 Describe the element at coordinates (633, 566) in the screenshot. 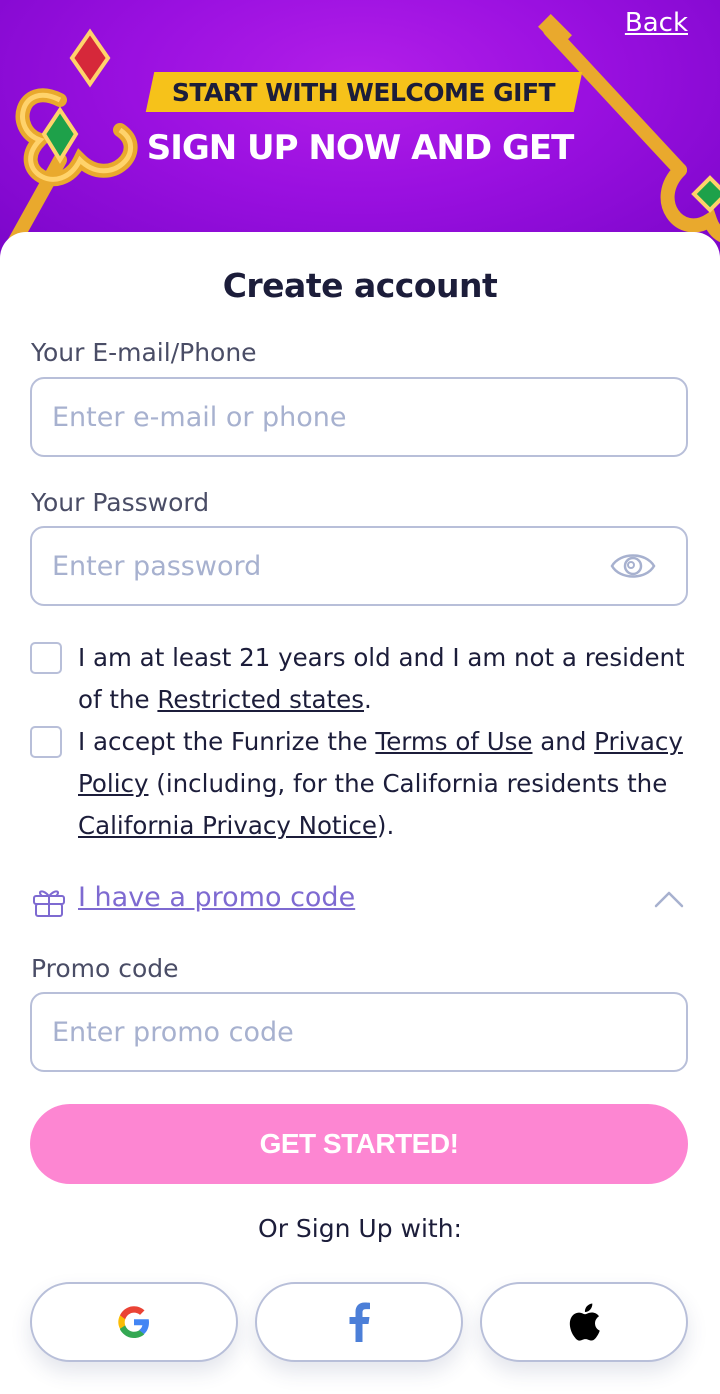

I see `eye-icon` at that location.